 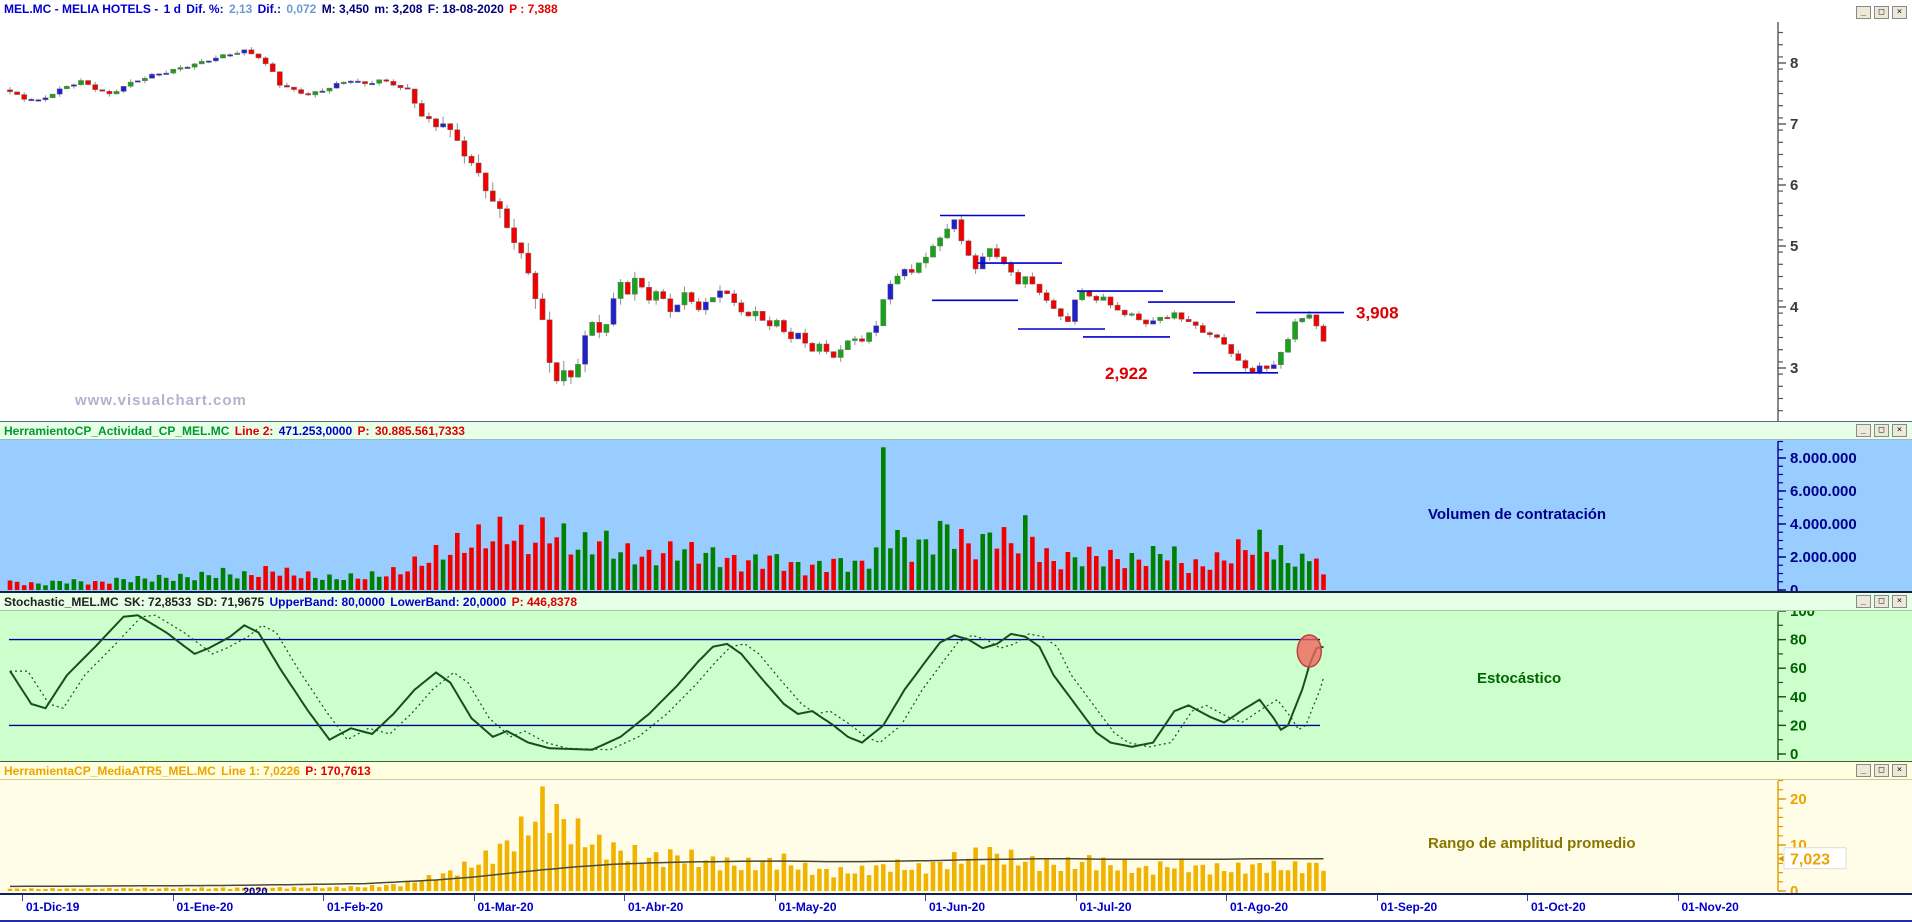 I want to click on visualchart-watermark: www.visualchart.com, so click(x=161, y=400).